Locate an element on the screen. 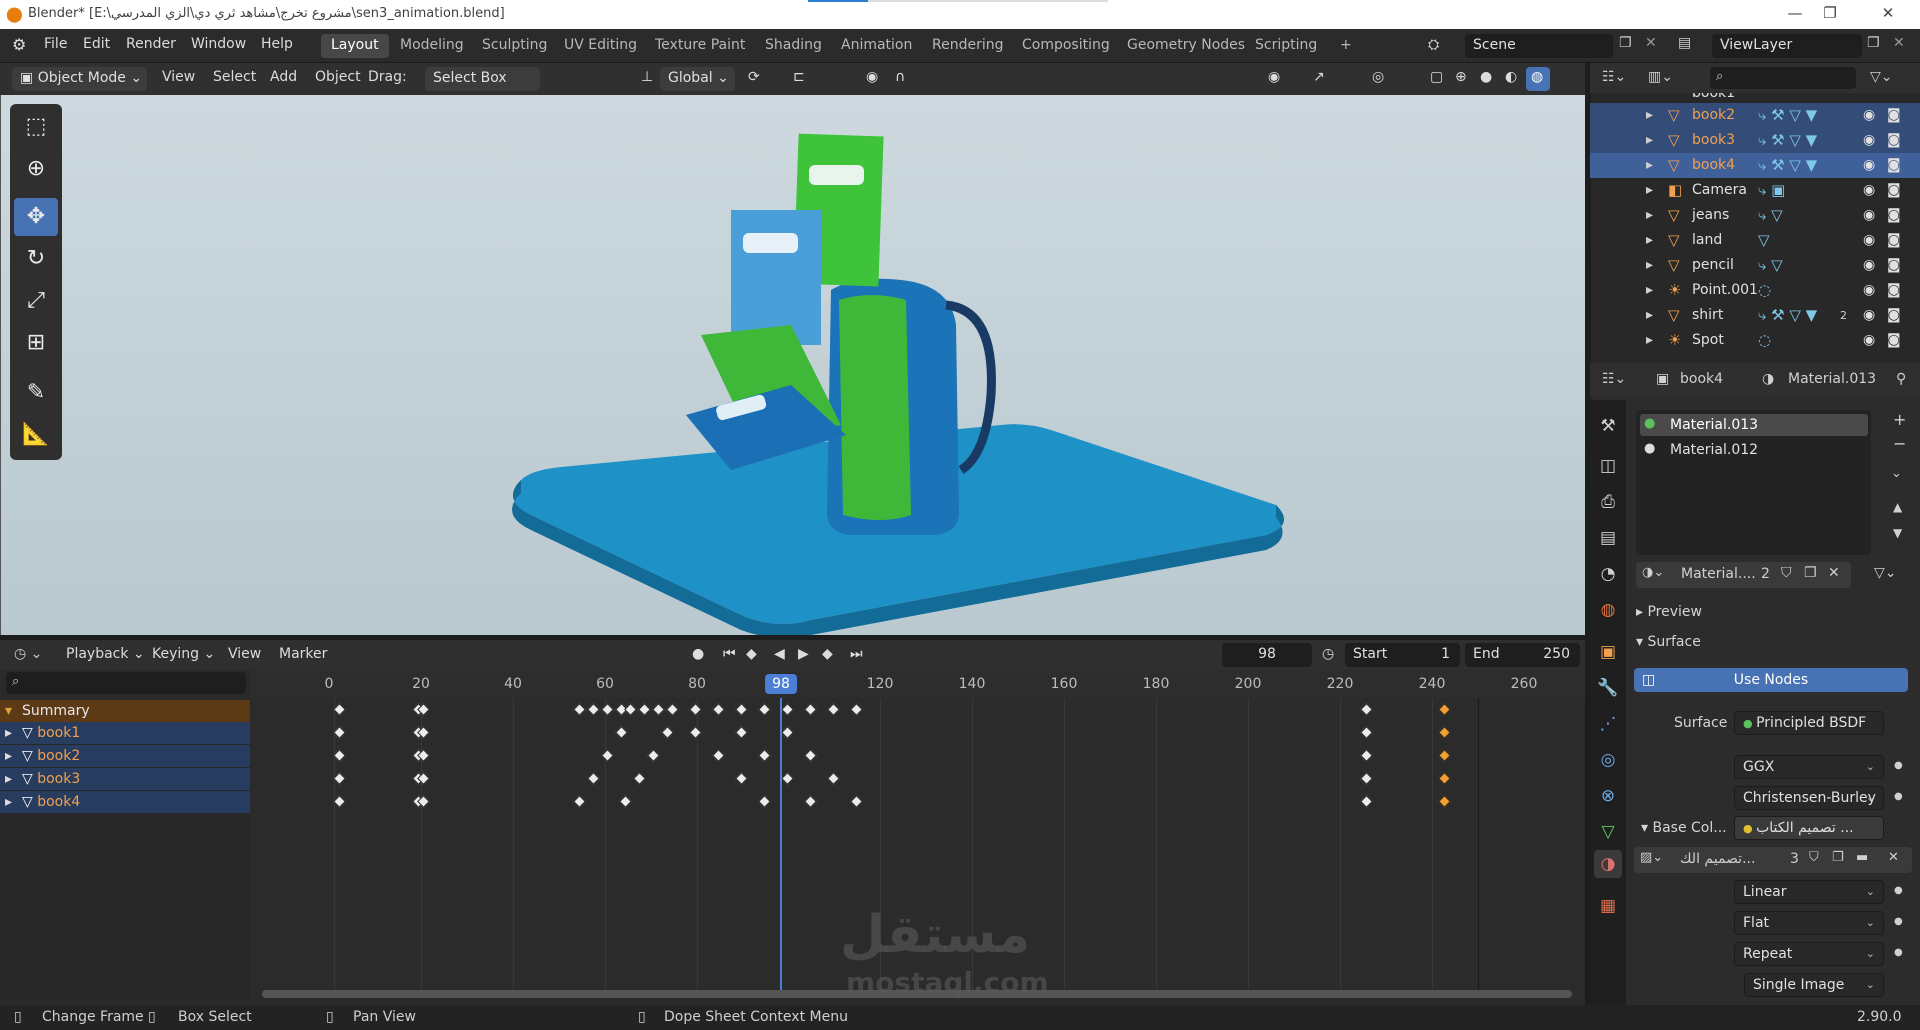 Image resolution: width=1920 pixels, height=1030 pixels. channel-summary: ▾ Summary is located at coordinates (125, 711).